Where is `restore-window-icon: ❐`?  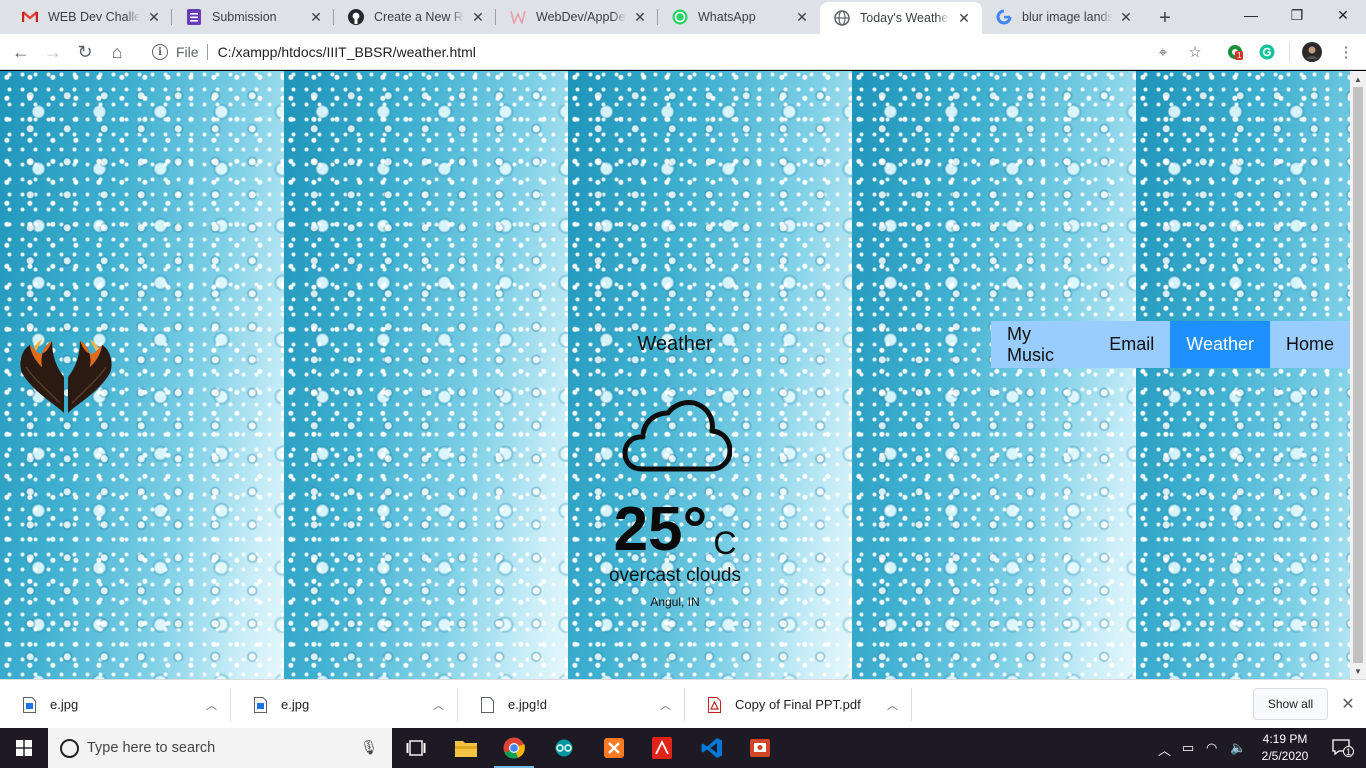 restore-window-icon: ❐ is located at coordinates (1297, 15).